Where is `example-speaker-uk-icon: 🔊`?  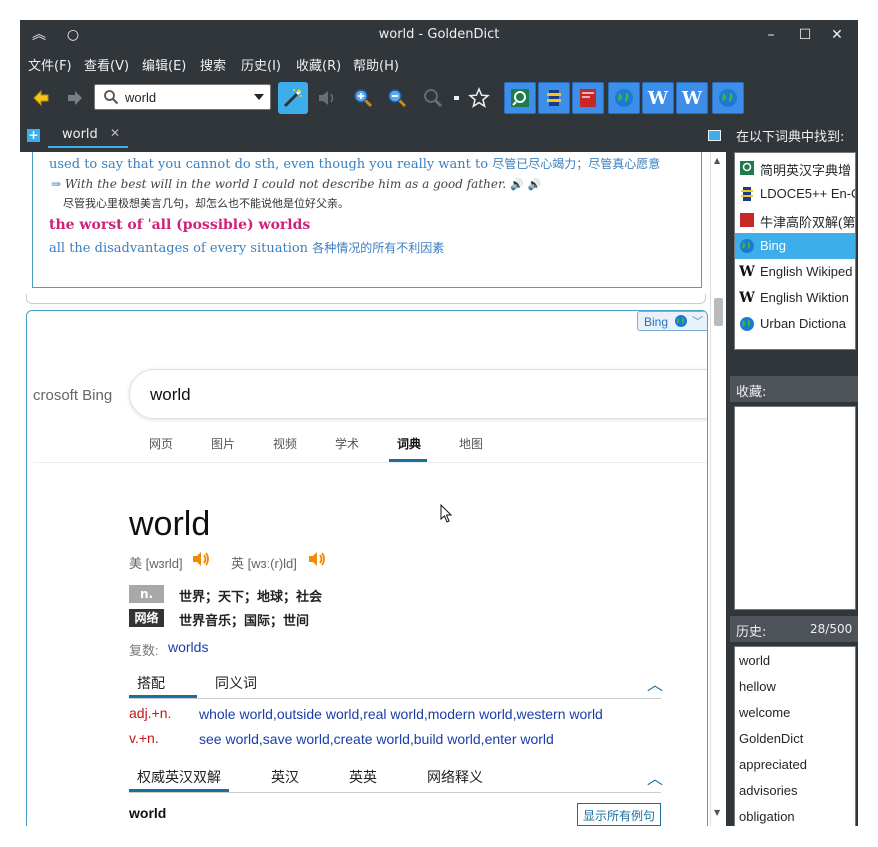 example-speaker-uk-icon: 🔊 is located at coordinates (535, 184).